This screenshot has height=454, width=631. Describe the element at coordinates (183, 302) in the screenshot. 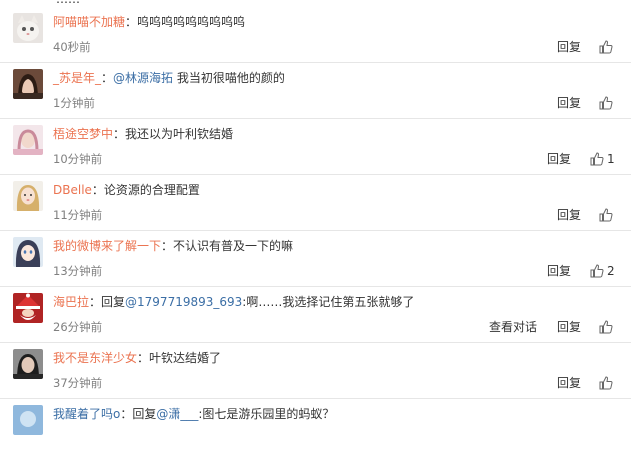

I see `mention-link: @1797719893_693` at that location.